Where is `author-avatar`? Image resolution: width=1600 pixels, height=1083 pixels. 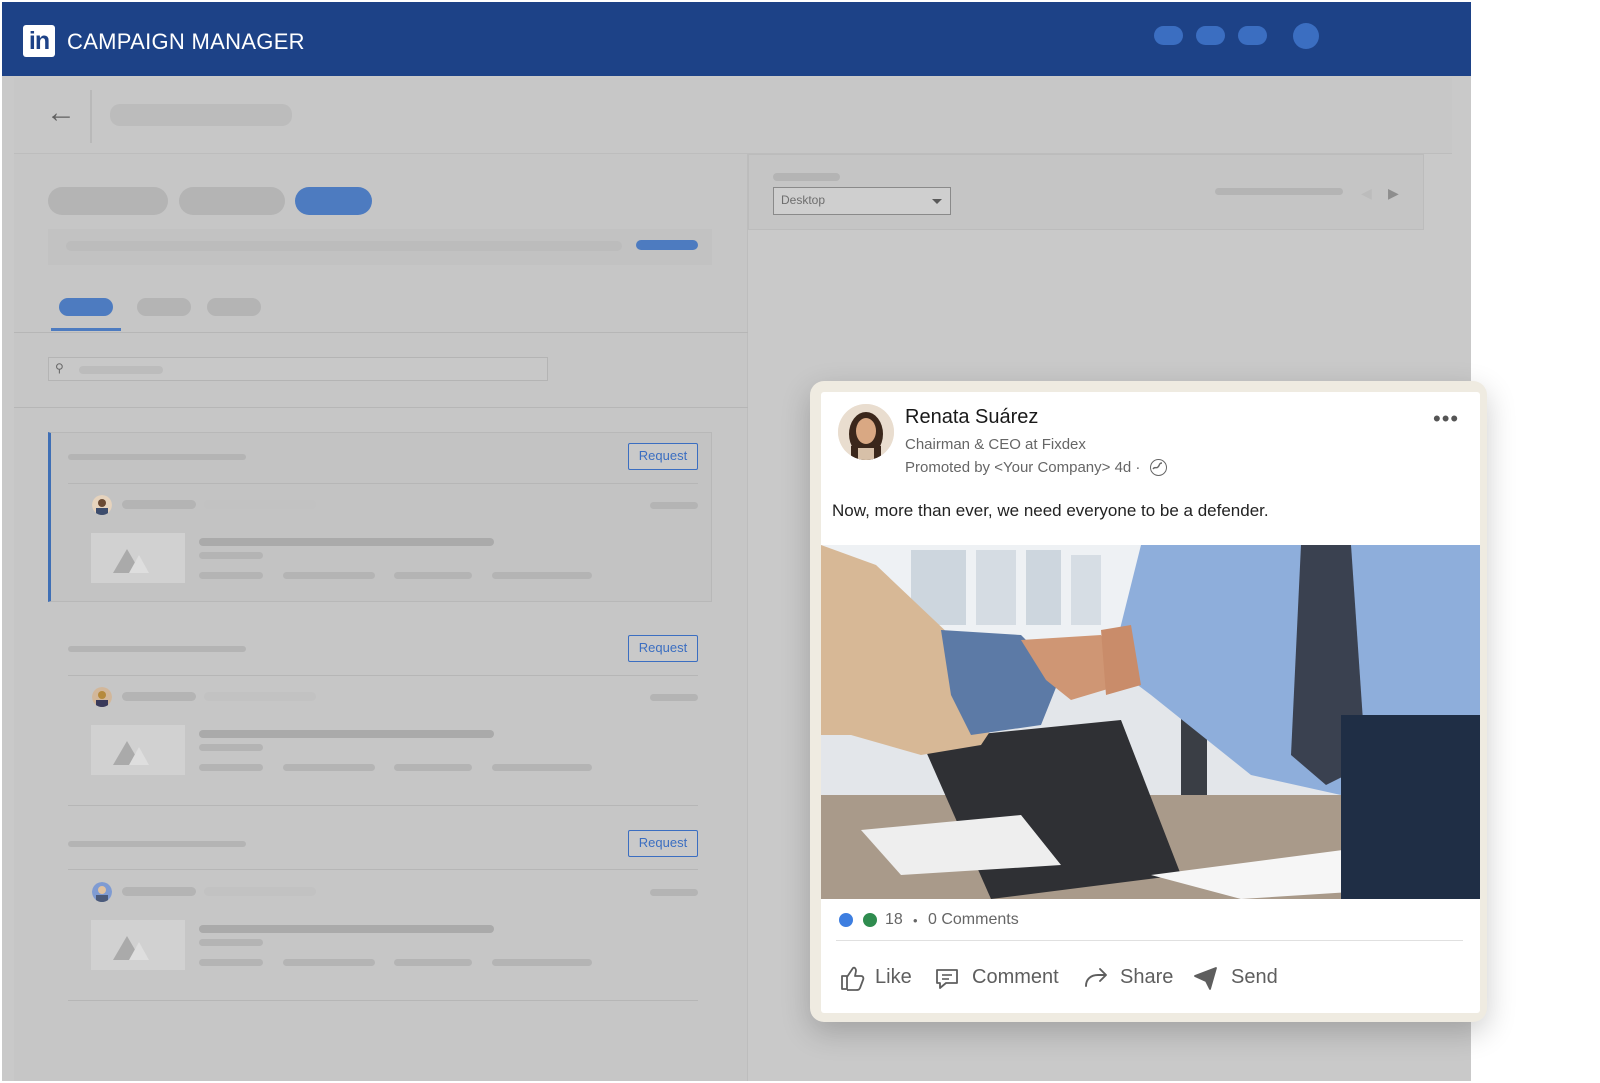 author-avatar is located at coordinates (866, 432).